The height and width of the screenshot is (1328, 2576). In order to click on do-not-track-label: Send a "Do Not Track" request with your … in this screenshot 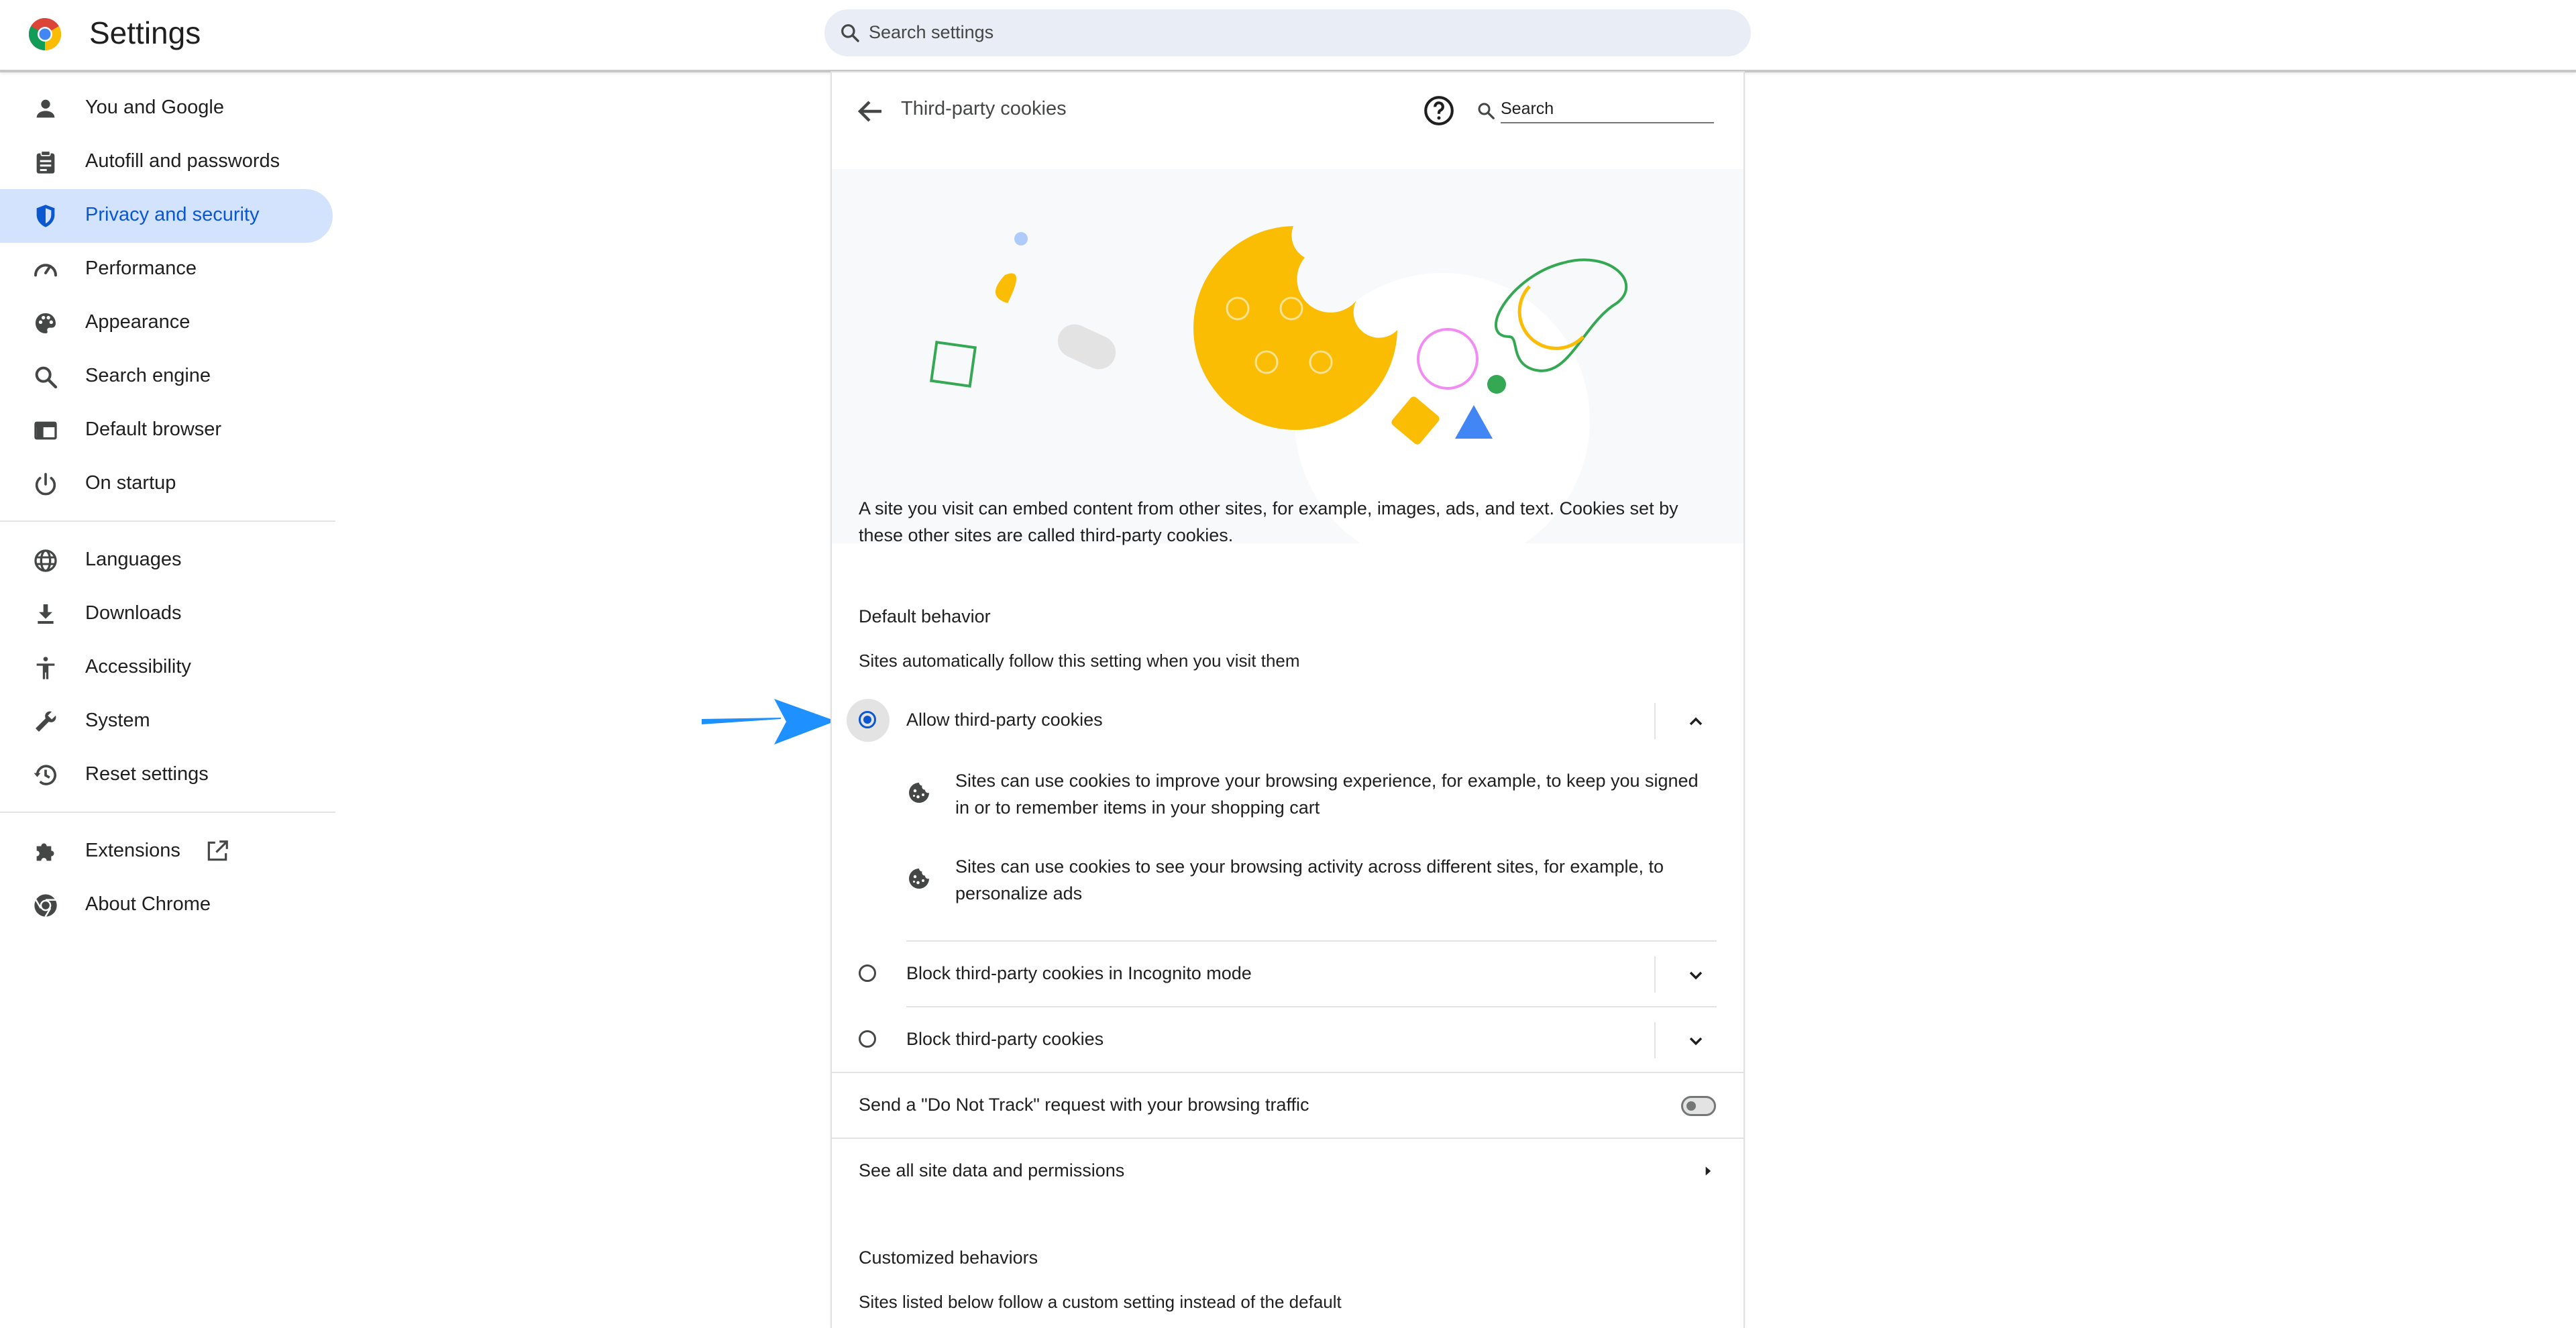, I will do `click(1084, 1105)`.